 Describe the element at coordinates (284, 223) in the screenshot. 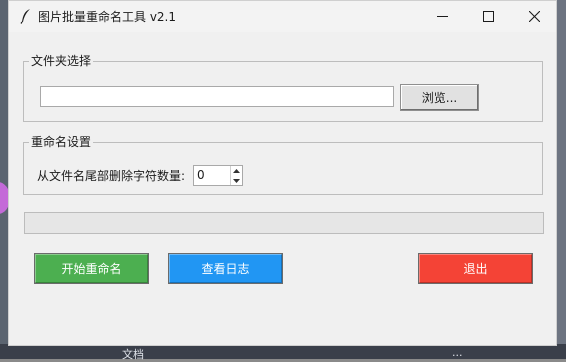

I see `progress-bar` at that location.